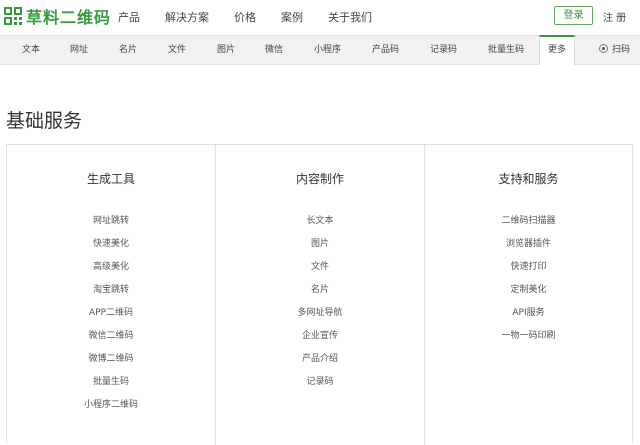 This screenshot has height=445, width=640. What do you see at coordinates (69, 17) in the screenshot?
I see `brand-name: 草料二维码` at bounding box center [69, 17].